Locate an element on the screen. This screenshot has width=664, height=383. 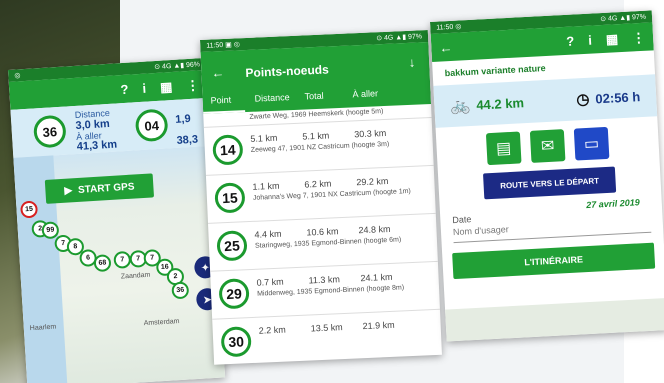
start-gps-label: START GPS is located at coordinates (106, 188).